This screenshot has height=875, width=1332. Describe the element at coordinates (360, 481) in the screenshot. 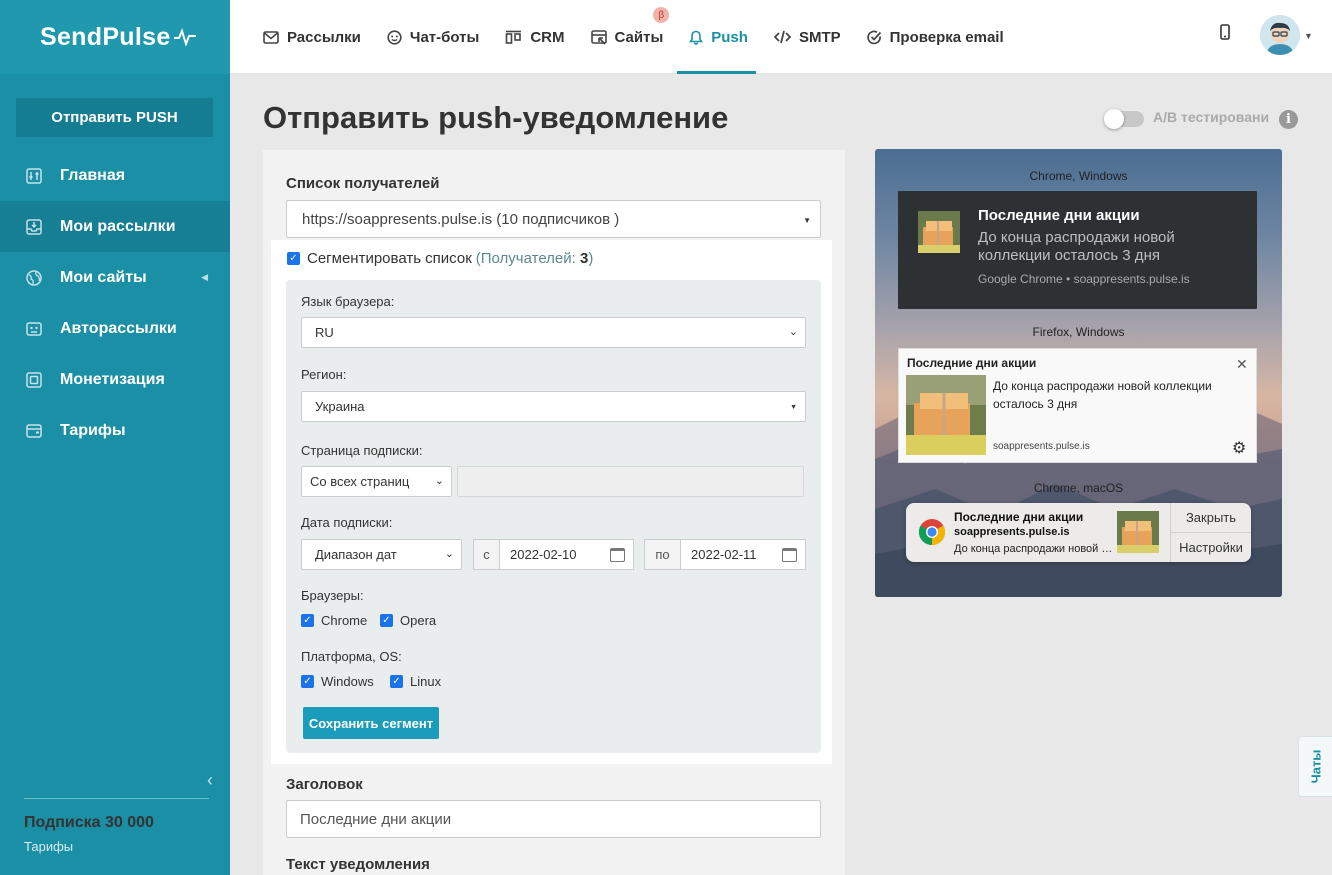

I see `select-value: Со всех страниц` at that location.